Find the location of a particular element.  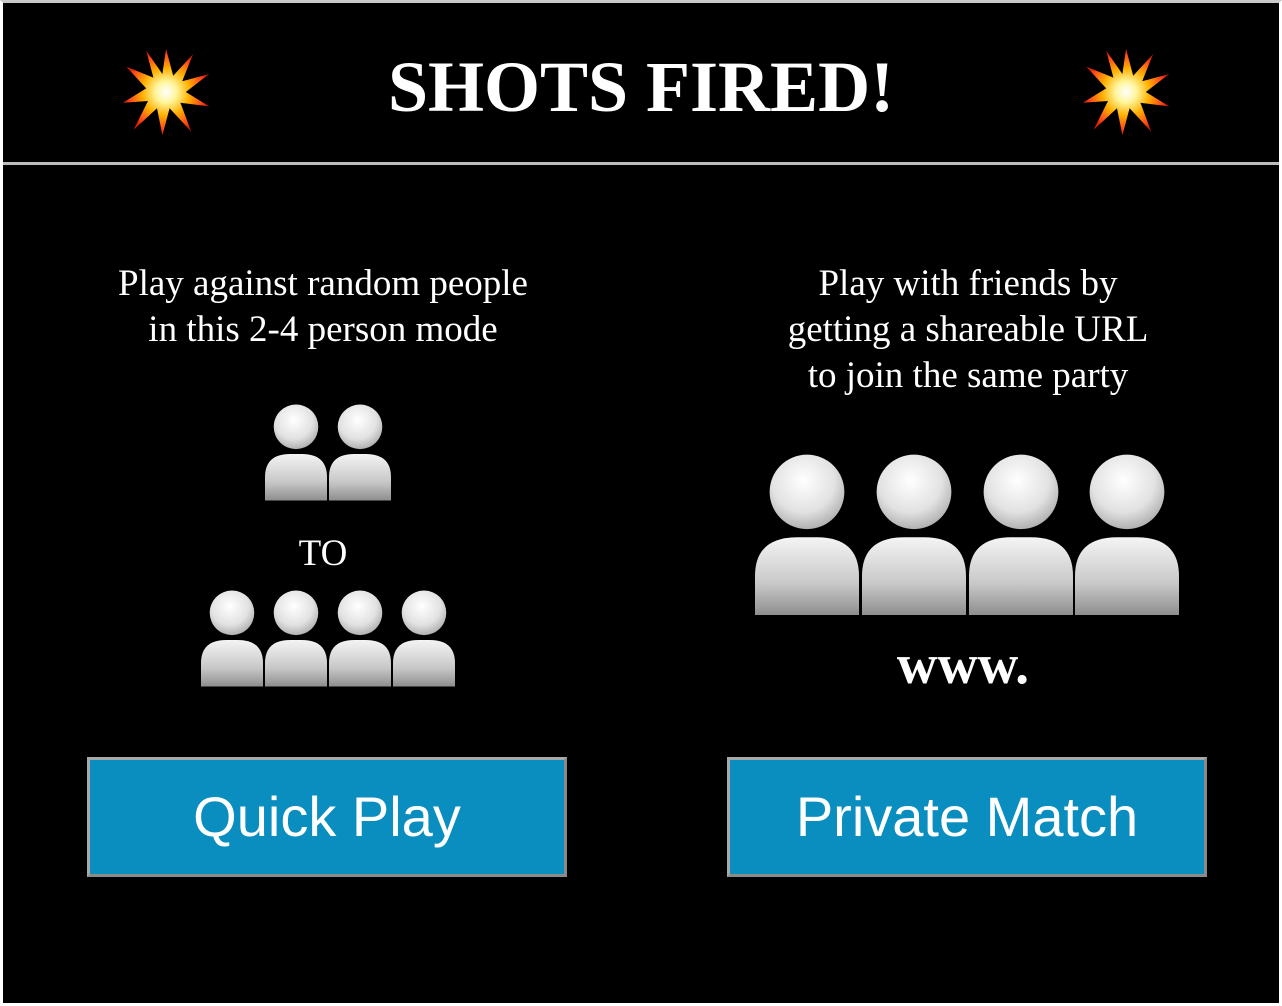

private-match-description-line: Play with friends by is located at coordinates (968, 283).